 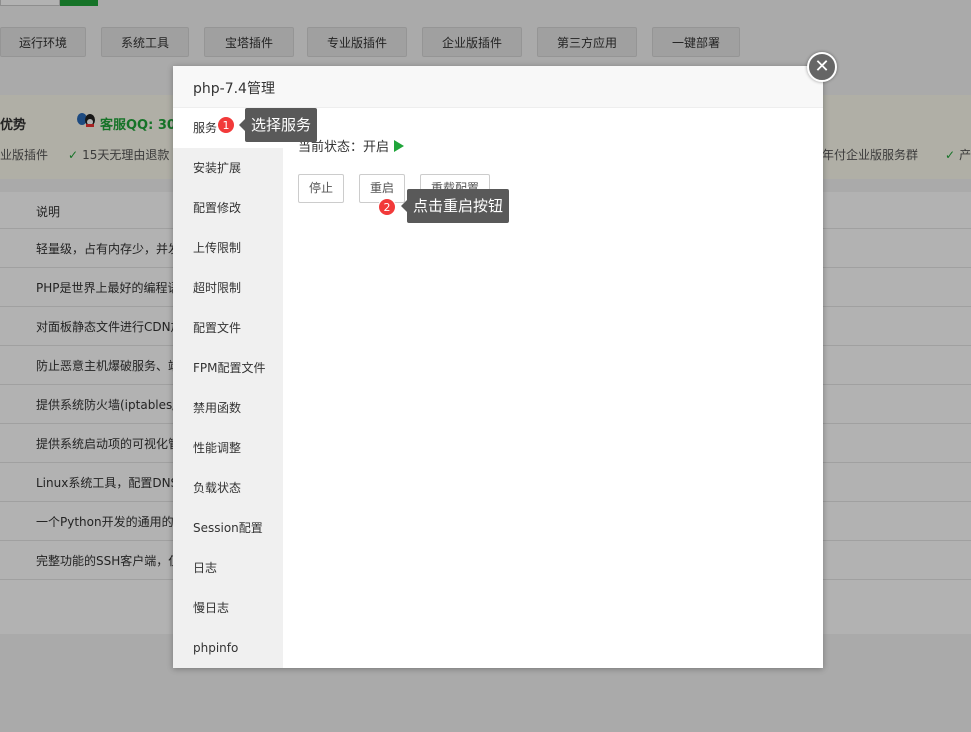 I want to click on dialog-title: php-7.4管理, so click(x=234, y=89).